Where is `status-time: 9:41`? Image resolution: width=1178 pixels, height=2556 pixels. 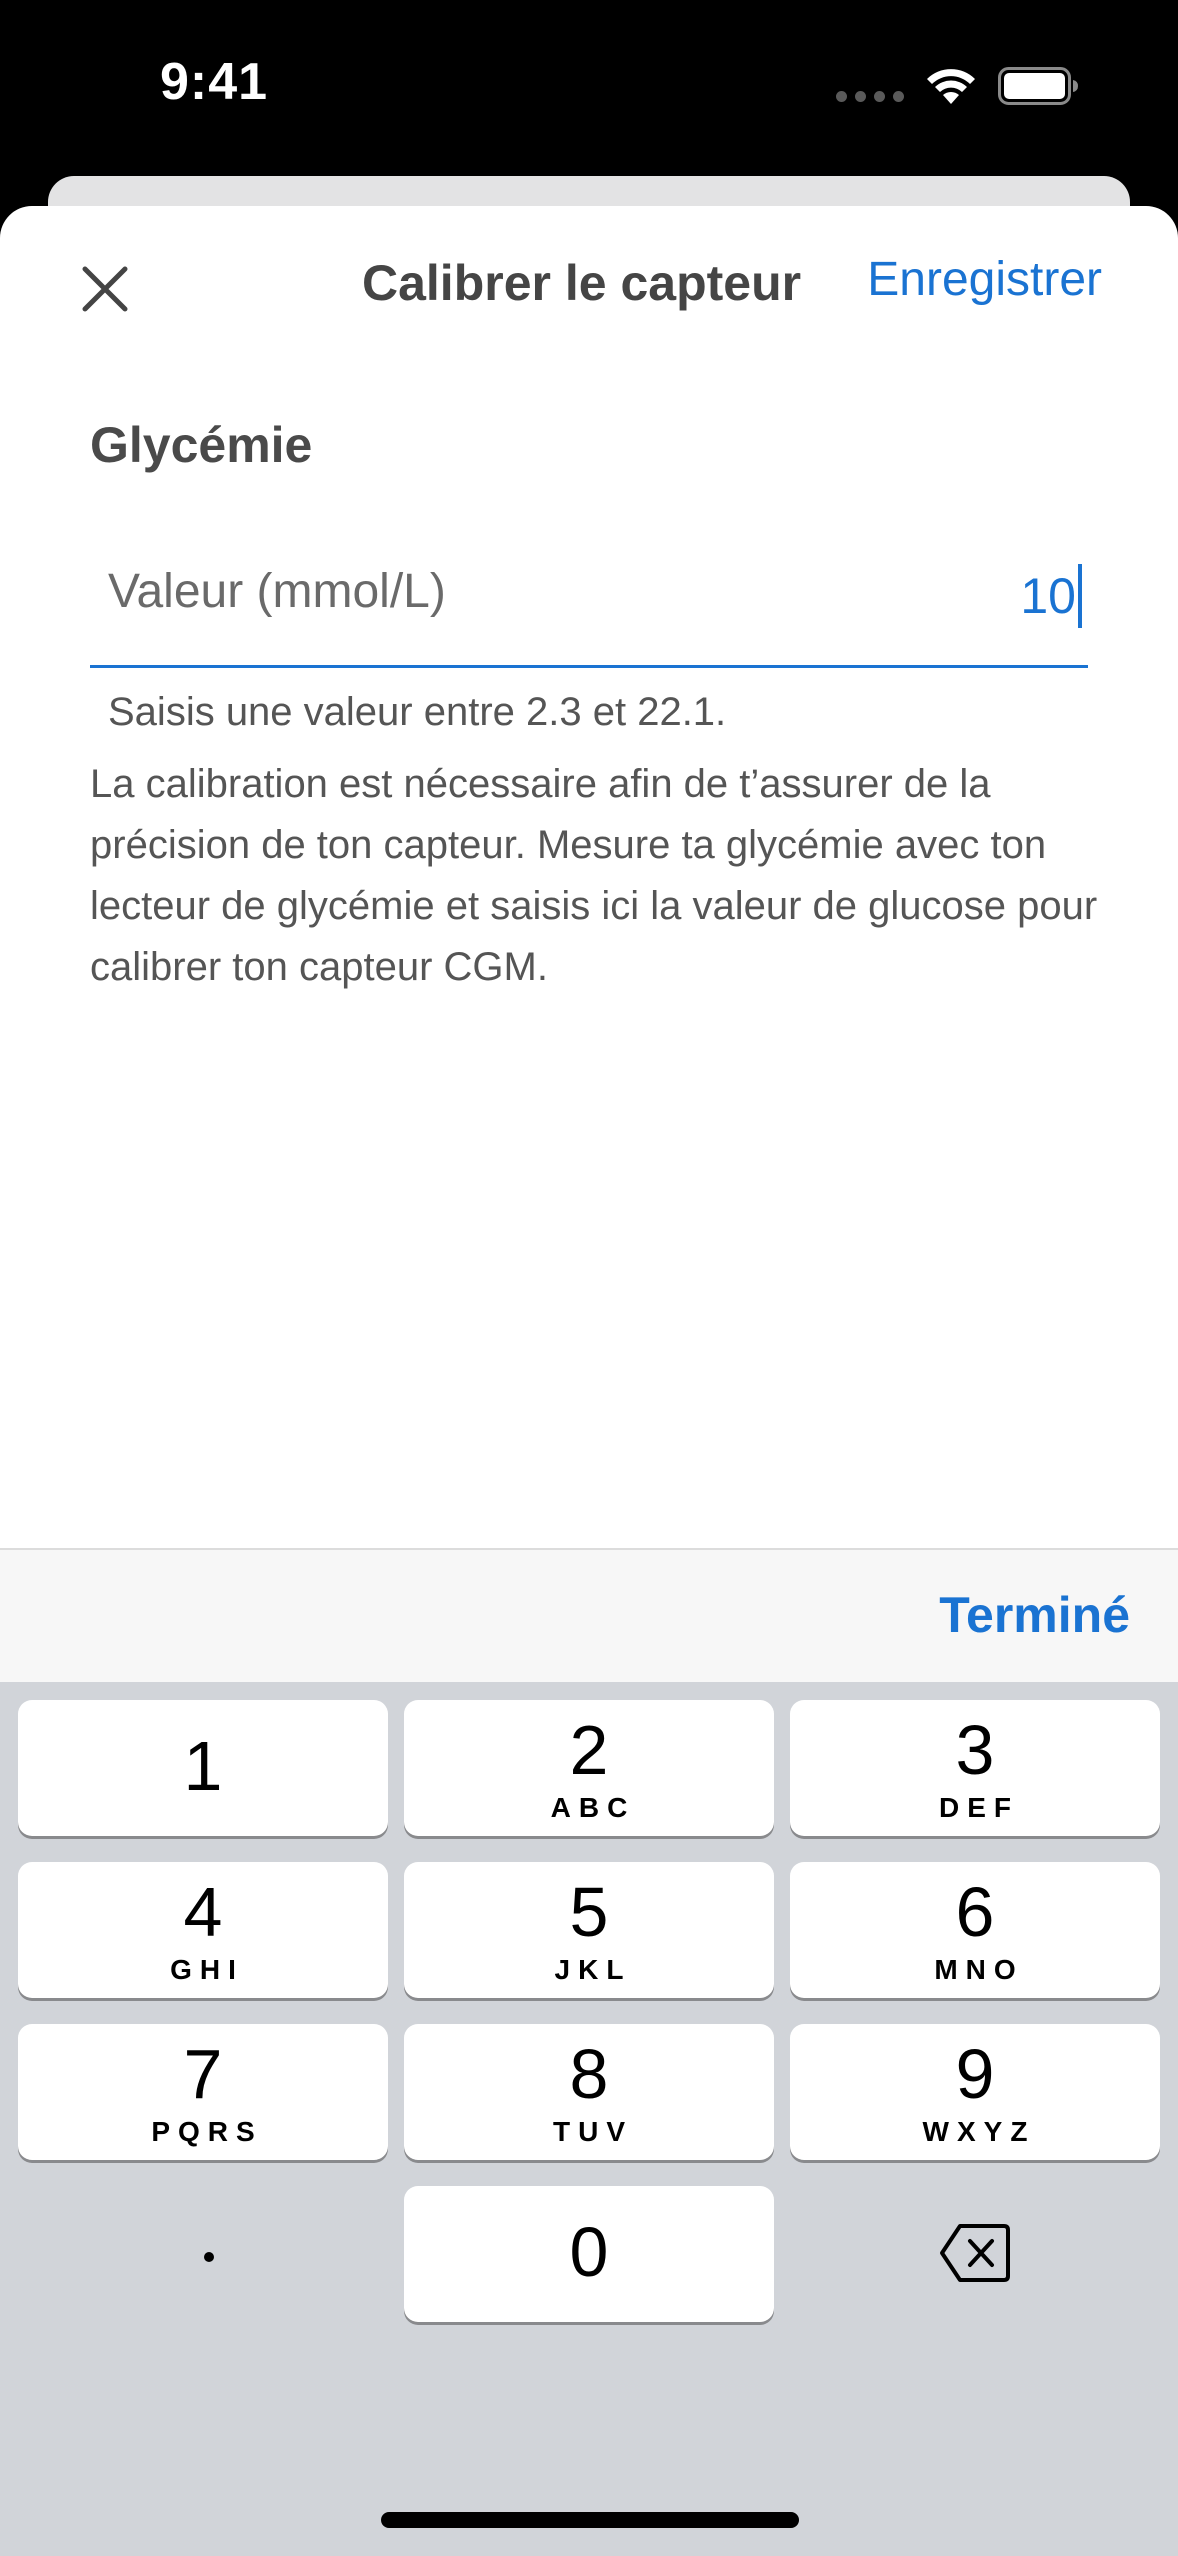 status-time: 9:41 is located at coordinates (214, 82).